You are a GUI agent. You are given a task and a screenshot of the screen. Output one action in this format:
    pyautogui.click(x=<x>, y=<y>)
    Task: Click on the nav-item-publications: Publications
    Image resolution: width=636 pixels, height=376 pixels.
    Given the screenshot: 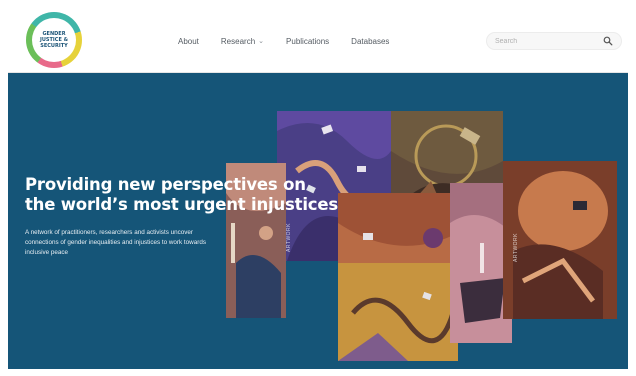 What is the action you would take?
    pyautogui.click(x=307, y=41)
    